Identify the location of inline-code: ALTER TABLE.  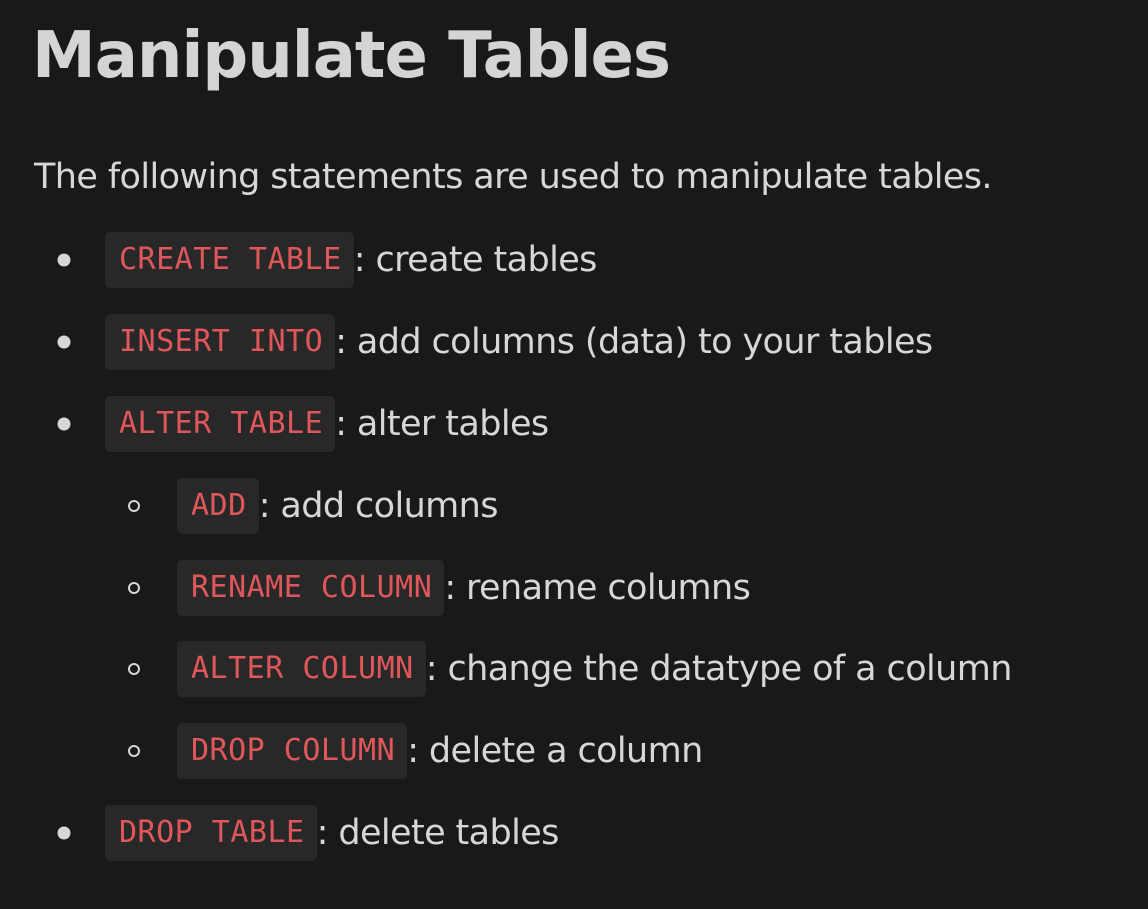
(220, 424).